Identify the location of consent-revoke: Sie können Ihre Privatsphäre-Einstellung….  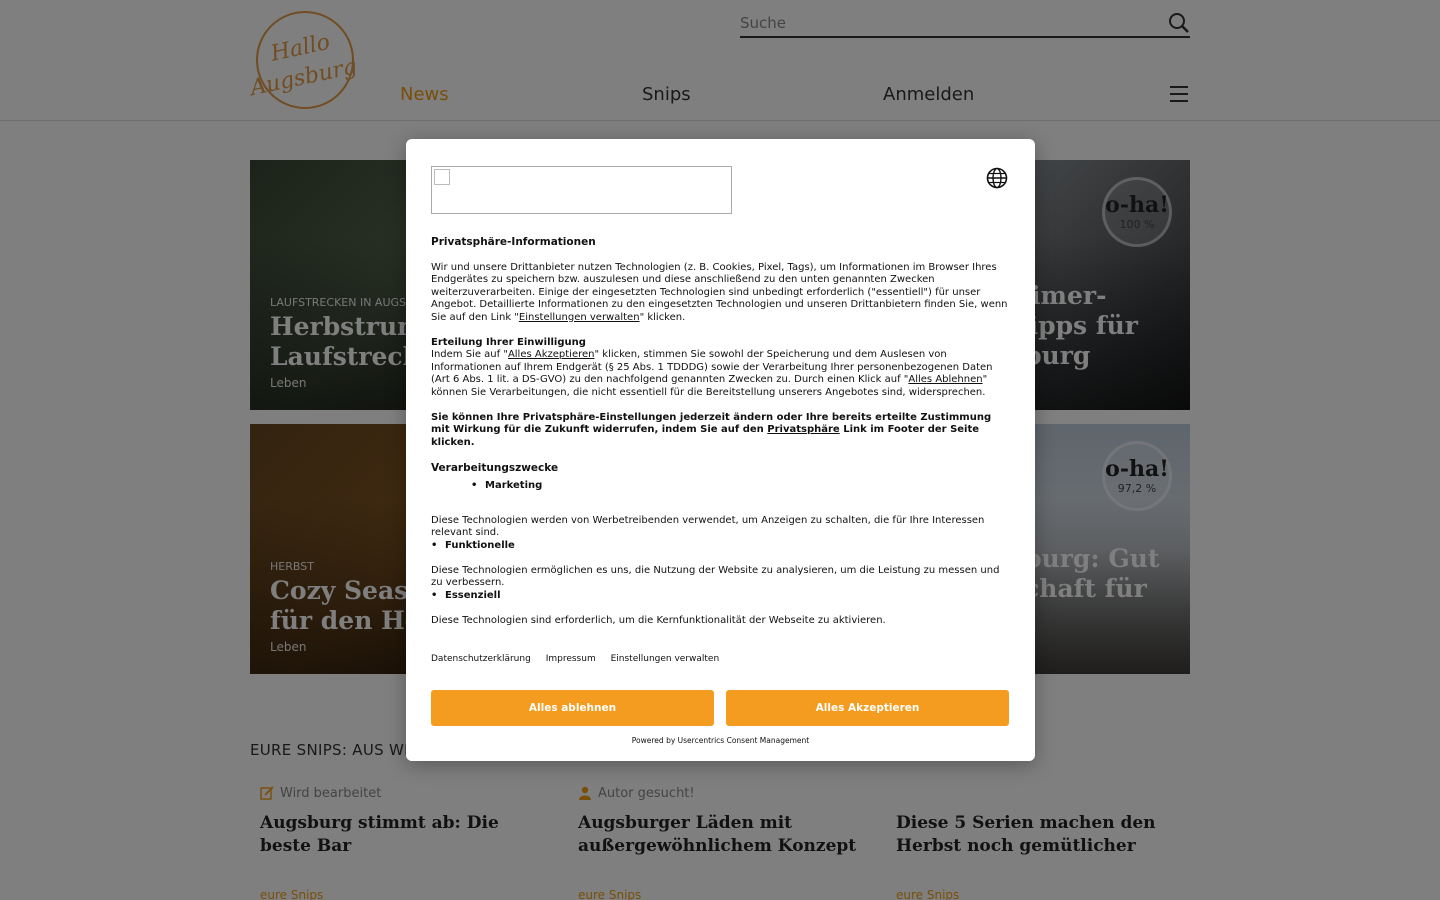
(711, 429).